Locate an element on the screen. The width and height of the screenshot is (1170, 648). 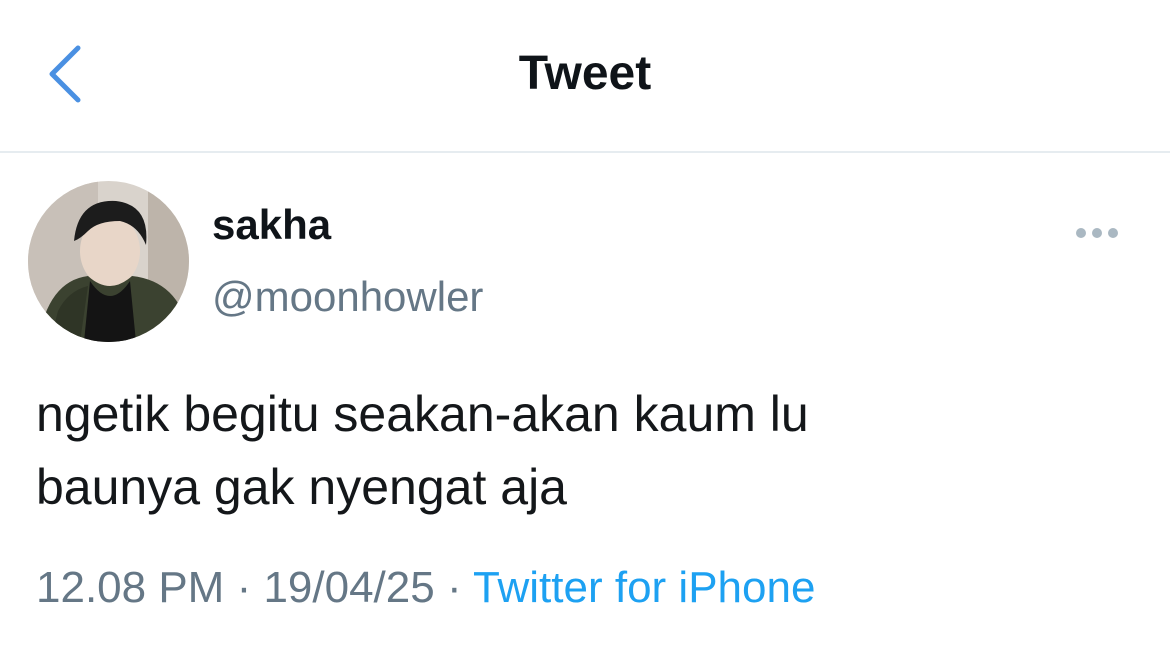
page-title: Tweet is located at coordinates (585, 73).